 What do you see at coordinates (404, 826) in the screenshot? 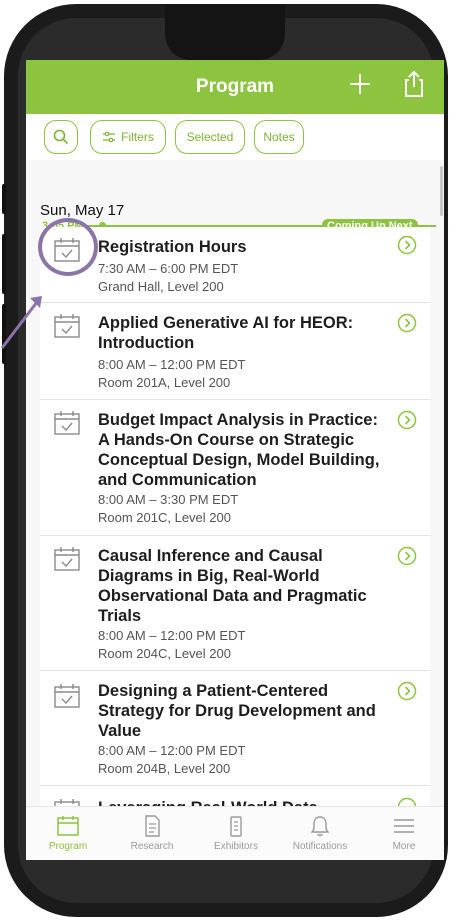
I see `menu-icon` at bounding box center [404, 826].